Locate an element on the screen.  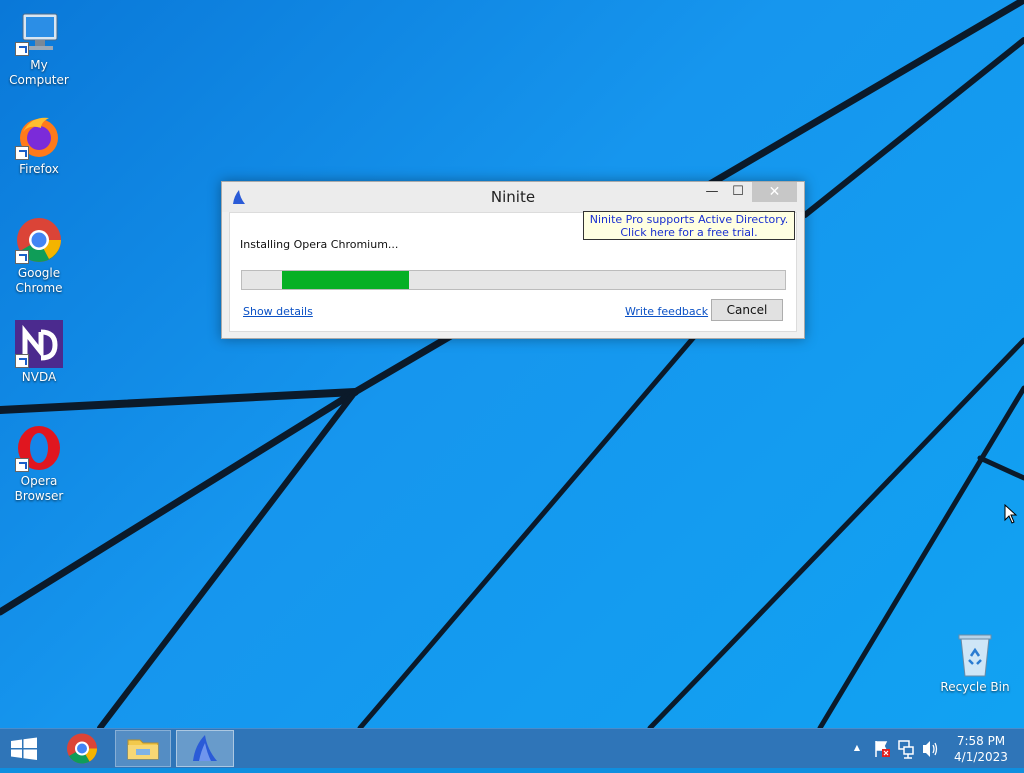
desktop-icon-label: Opera Browser is located at coordinates (39, 488).